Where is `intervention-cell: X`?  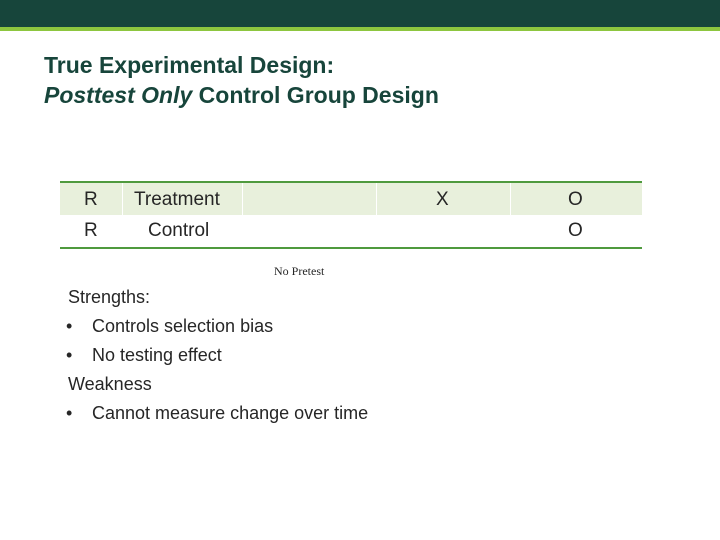
intervention-cell: X is located at coordinates (442, 199).